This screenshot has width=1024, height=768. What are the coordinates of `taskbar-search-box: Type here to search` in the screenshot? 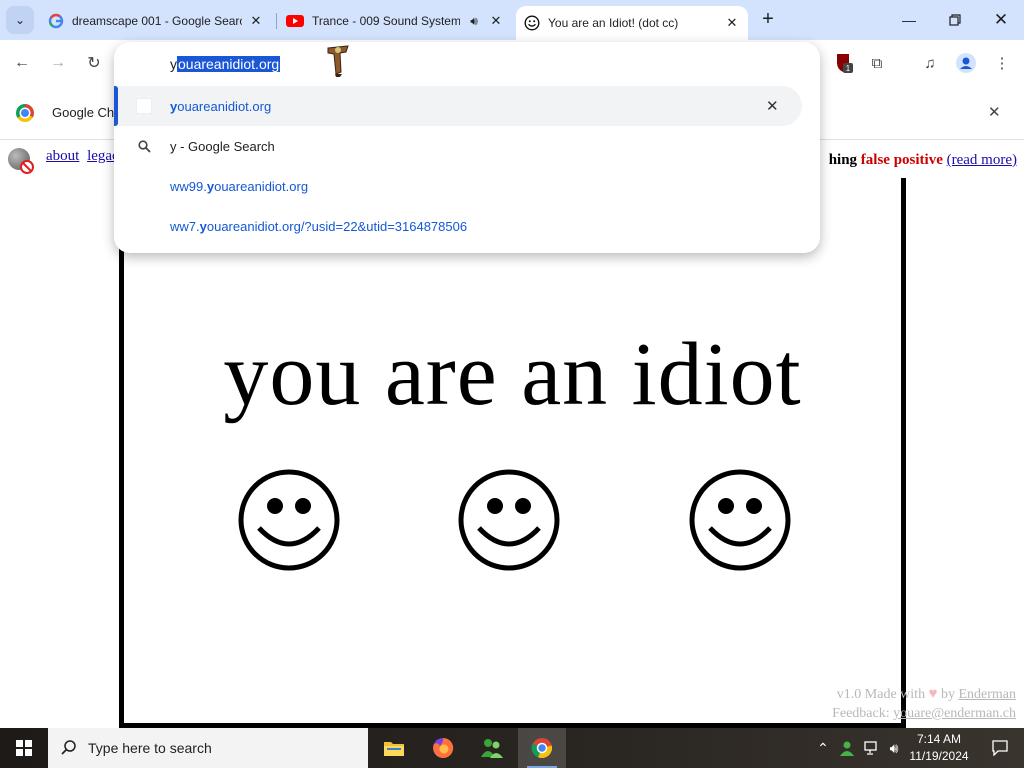 It's located at (208, 748).